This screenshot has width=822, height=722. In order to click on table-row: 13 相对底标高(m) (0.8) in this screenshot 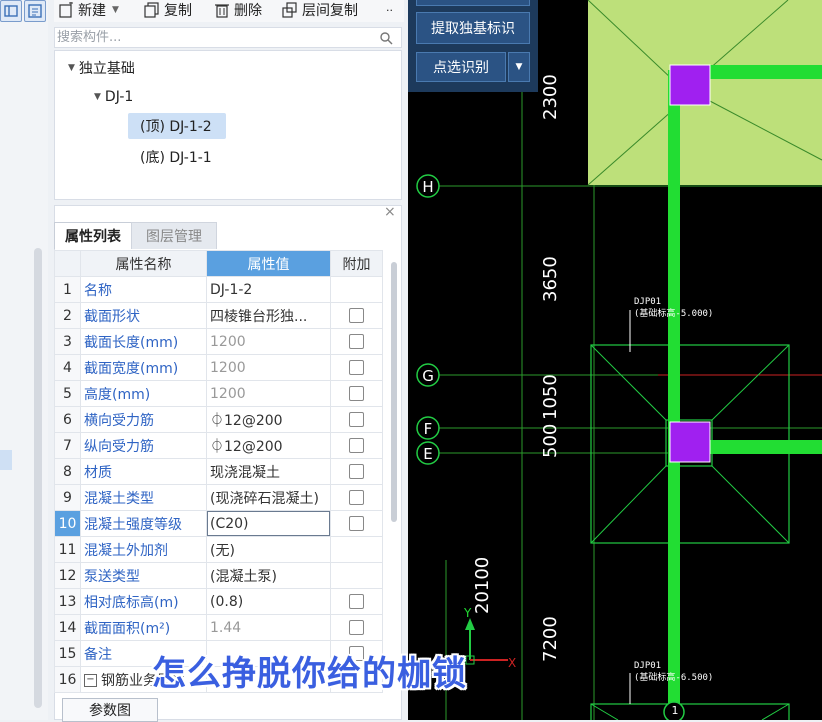, I will do `click(218, 601)`.